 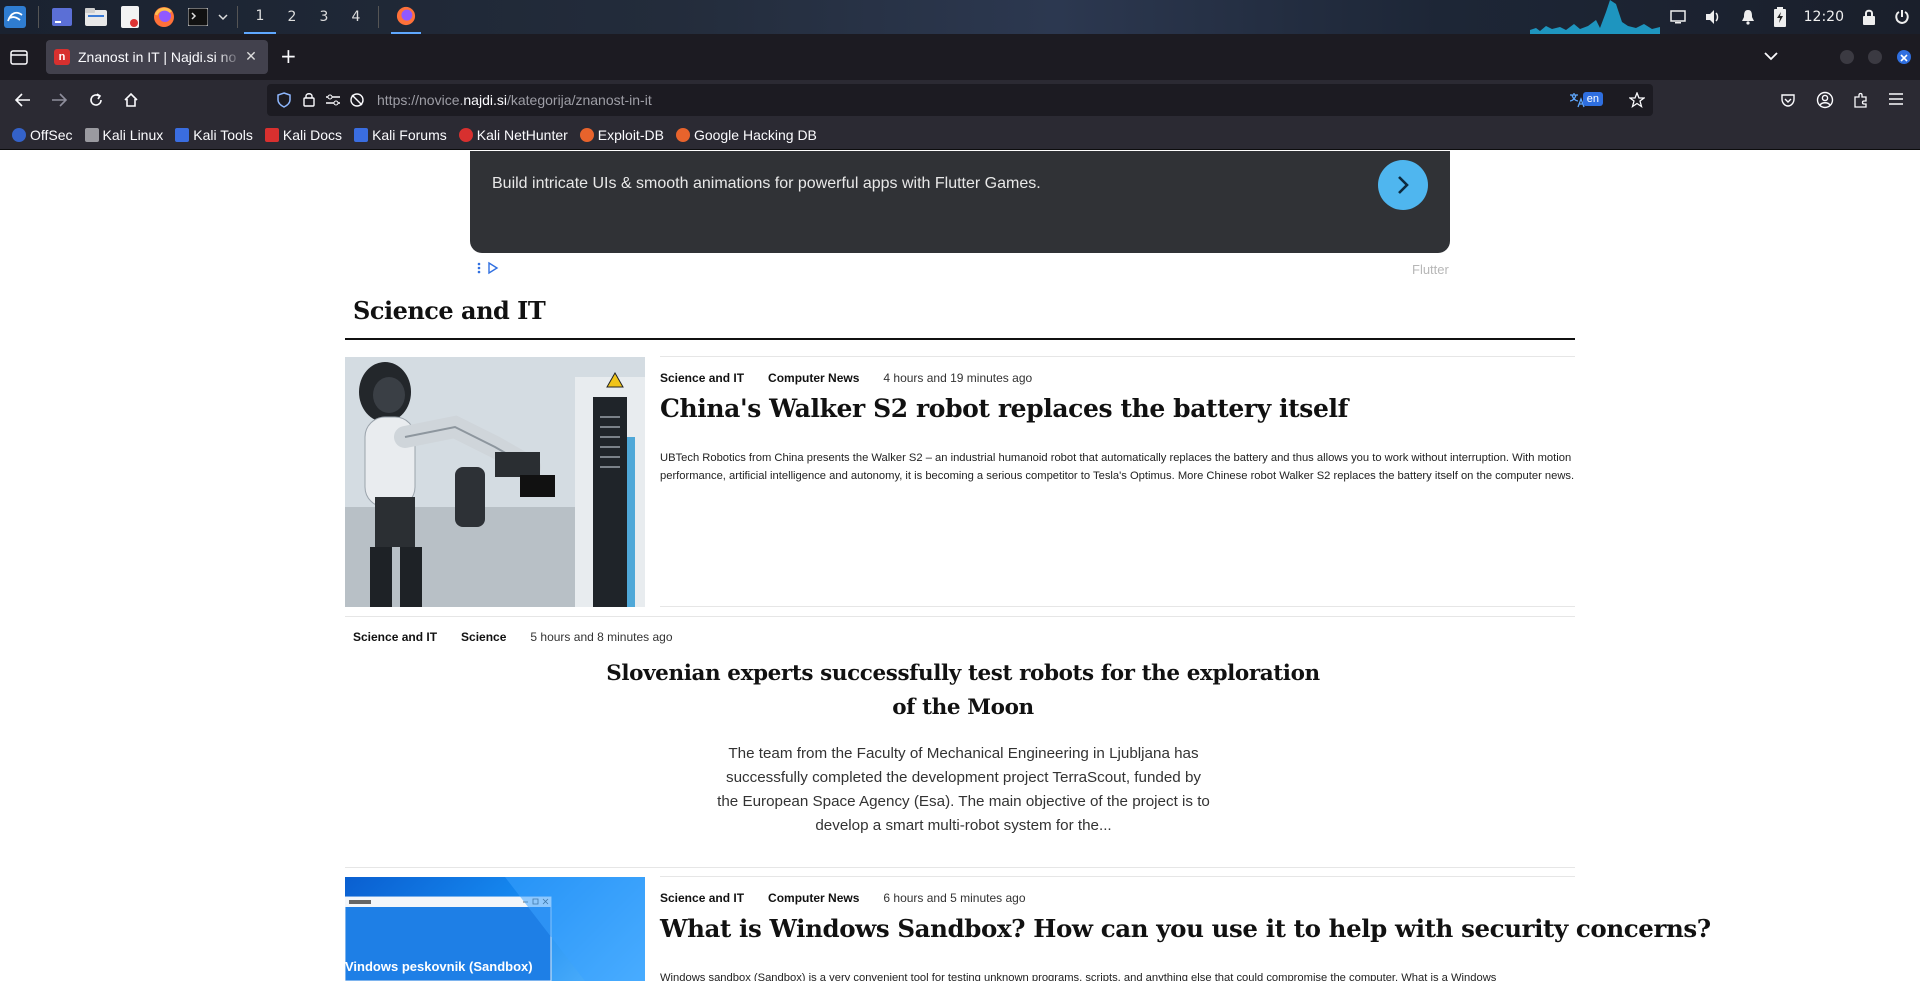 I want to click on bookmark-exploit-db: Exploit-DB, so click(x=621, y=135).